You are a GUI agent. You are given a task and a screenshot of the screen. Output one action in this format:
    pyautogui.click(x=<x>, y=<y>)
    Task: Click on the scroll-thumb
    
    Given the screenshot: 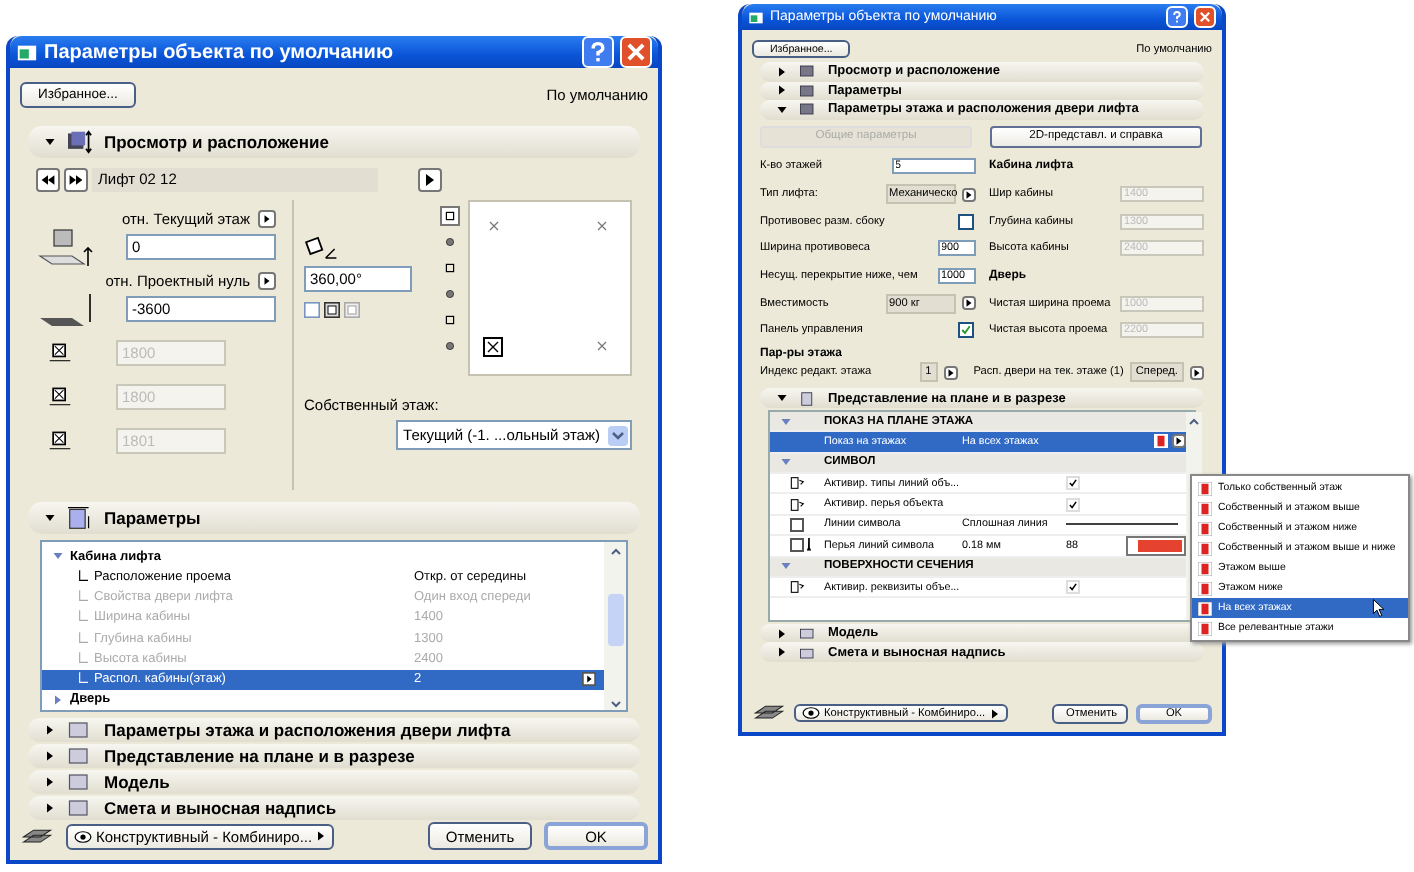 What is the action you would take?
    pyautogui.click(x=615, y=620)
    